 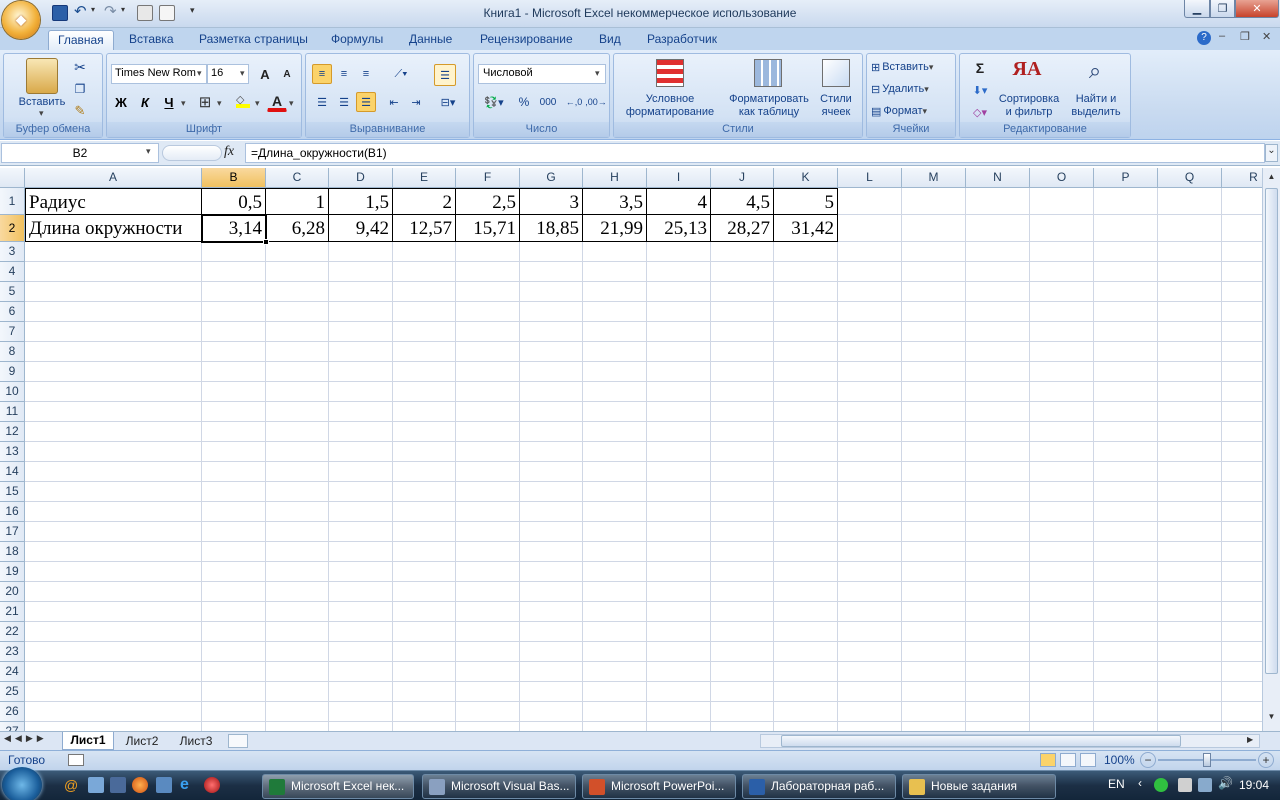 I want to click on column-header-l: L, so click(x=870, y=178).